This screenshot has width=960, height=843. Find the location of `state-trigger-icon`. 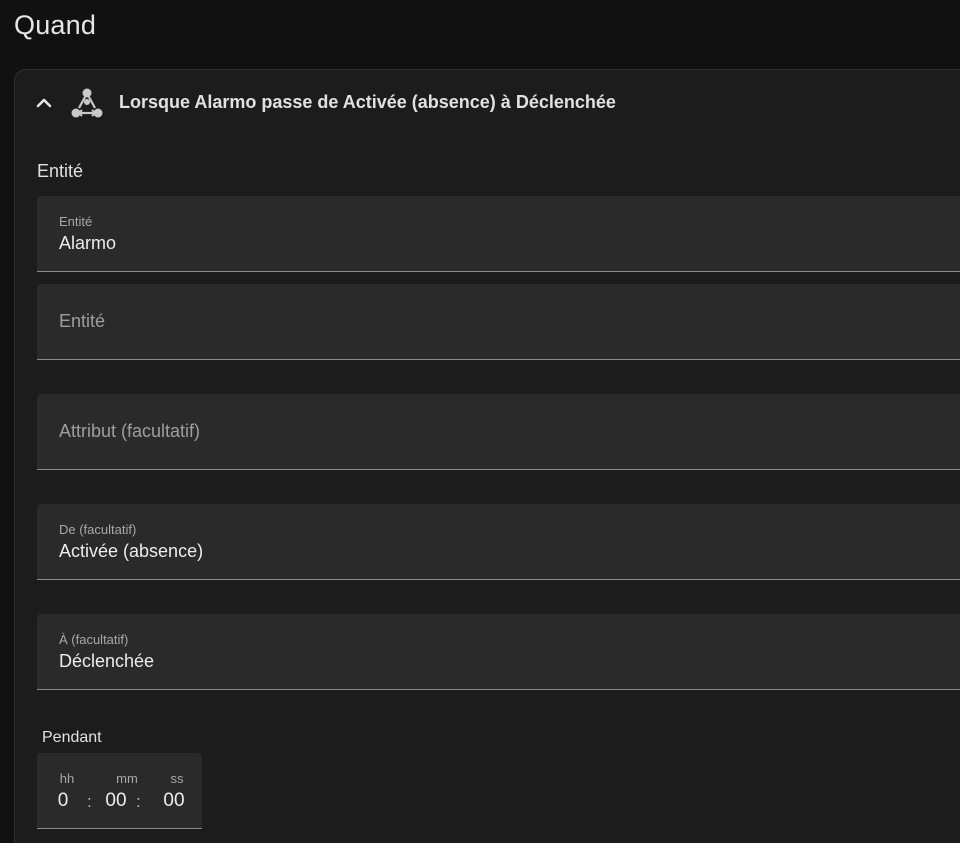

state-trigger-icon is located at coordinates (87, 104).